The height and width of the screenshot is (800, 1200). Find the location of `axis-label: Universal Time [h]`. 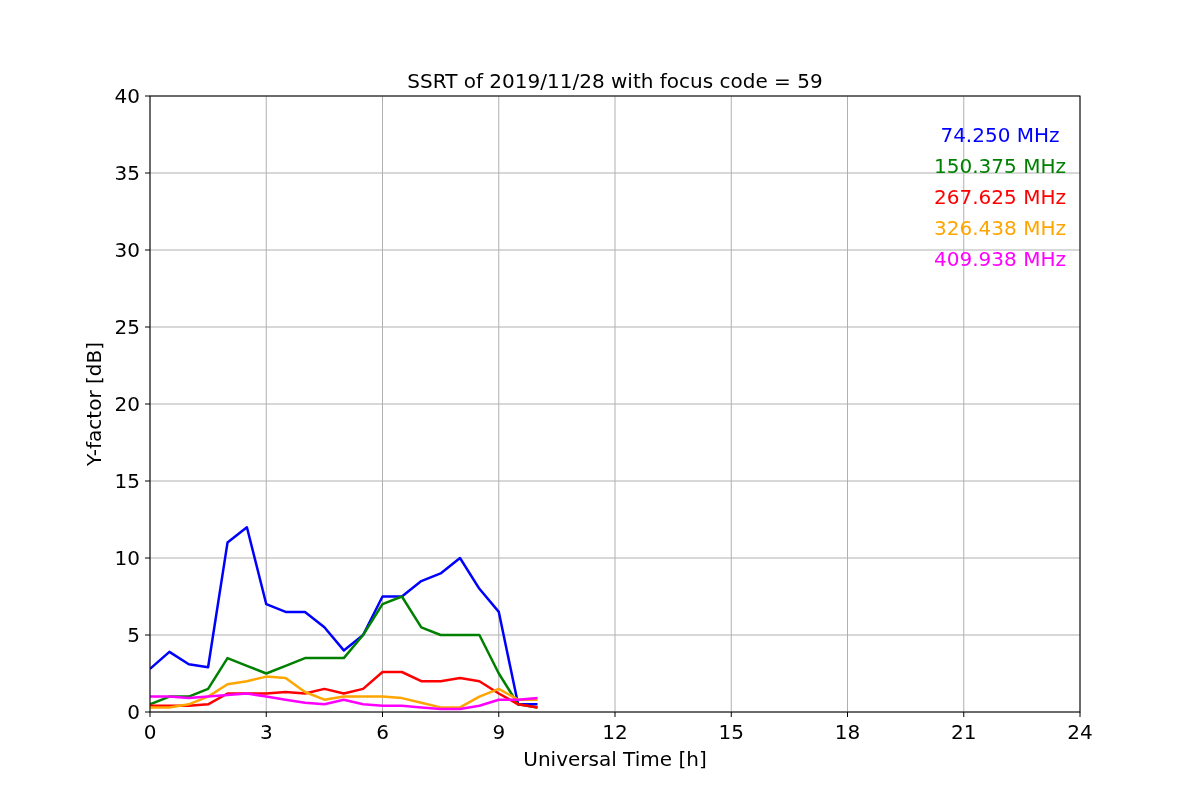

axis-label: Universal Time [h] is located at coordinates (615, 759).